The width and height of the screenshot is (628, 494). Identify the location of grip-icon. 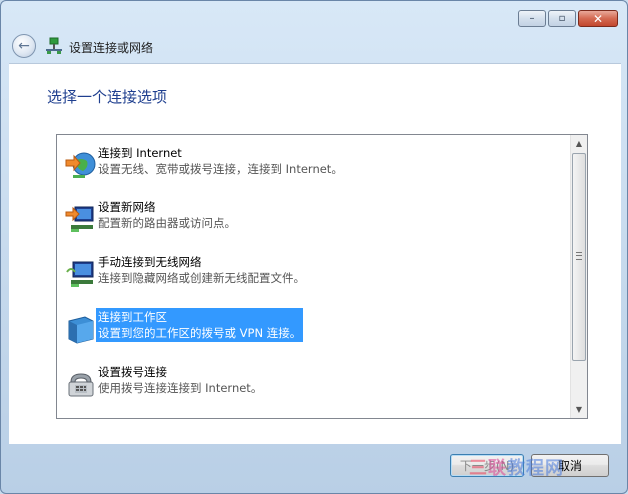
(579, 256).